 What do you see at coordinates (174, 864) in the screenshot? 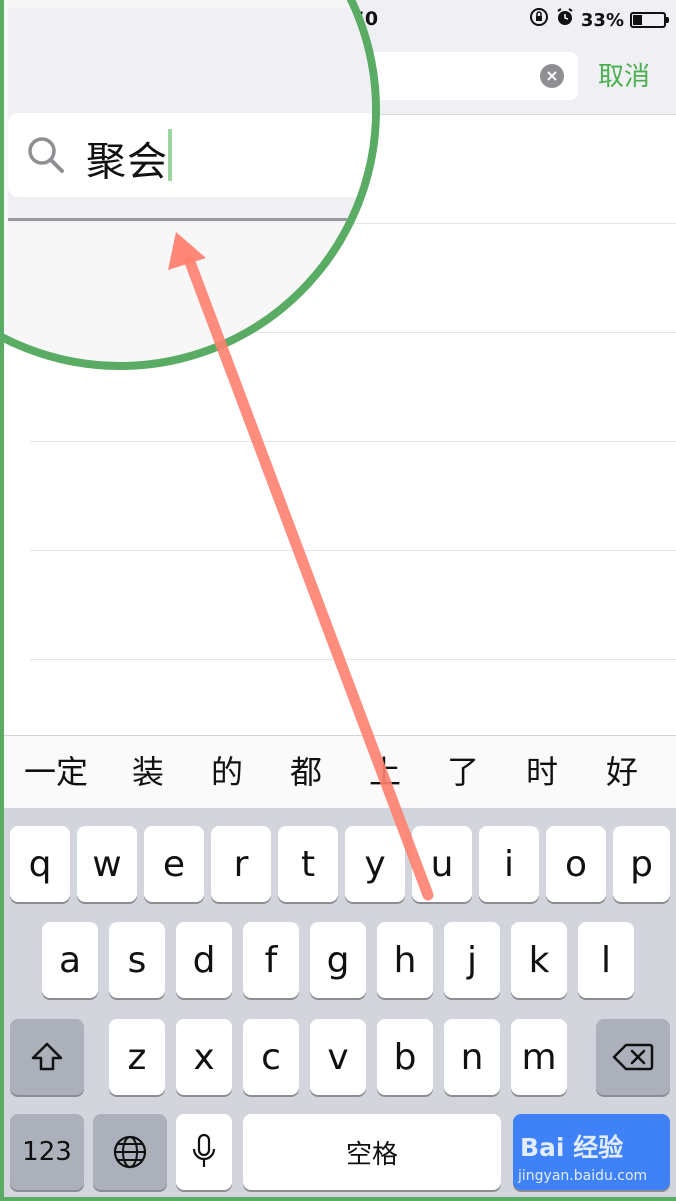
I see `key-e: e` at bounding box center [174, 864].